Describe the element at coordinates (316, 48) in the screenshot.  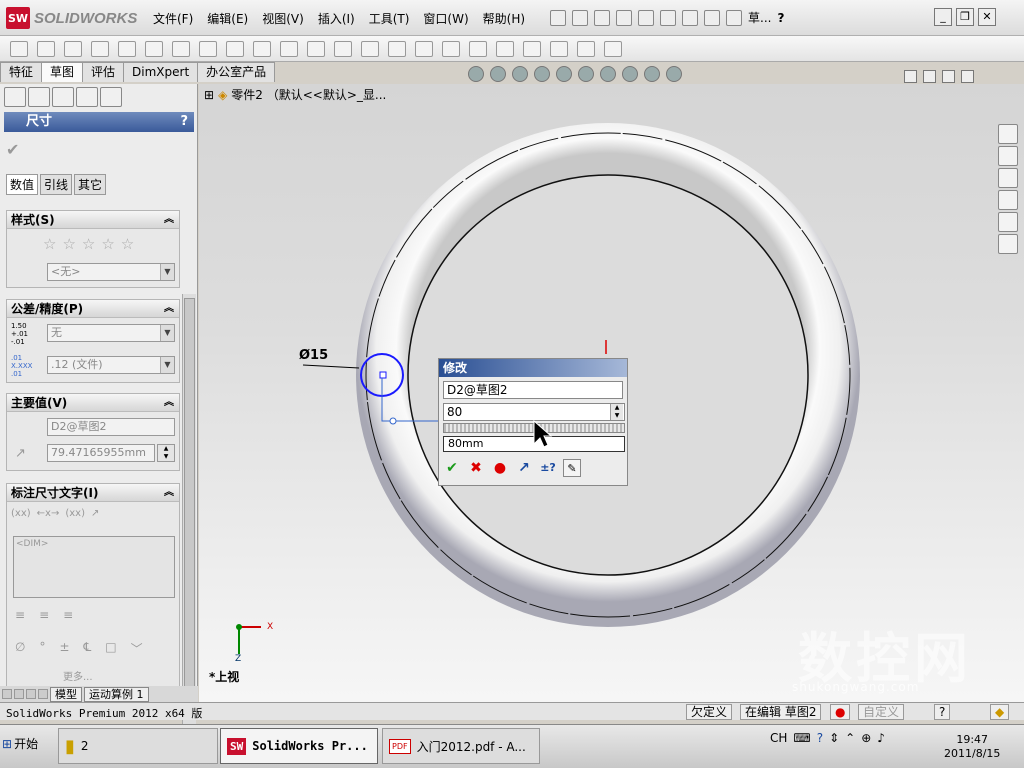
I see `plane-icon` at that location.